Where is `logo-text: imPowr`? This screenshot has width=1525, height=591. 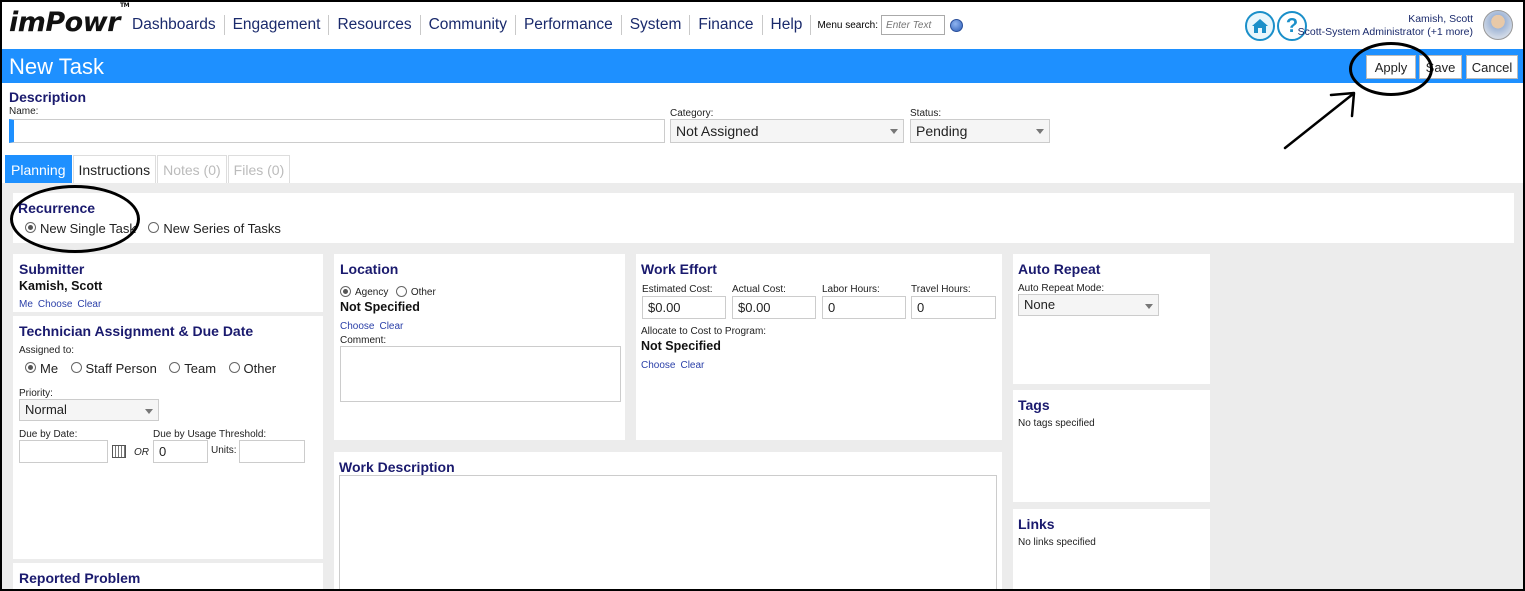 logo-text: imPowr is located at coordinates (65, 22).